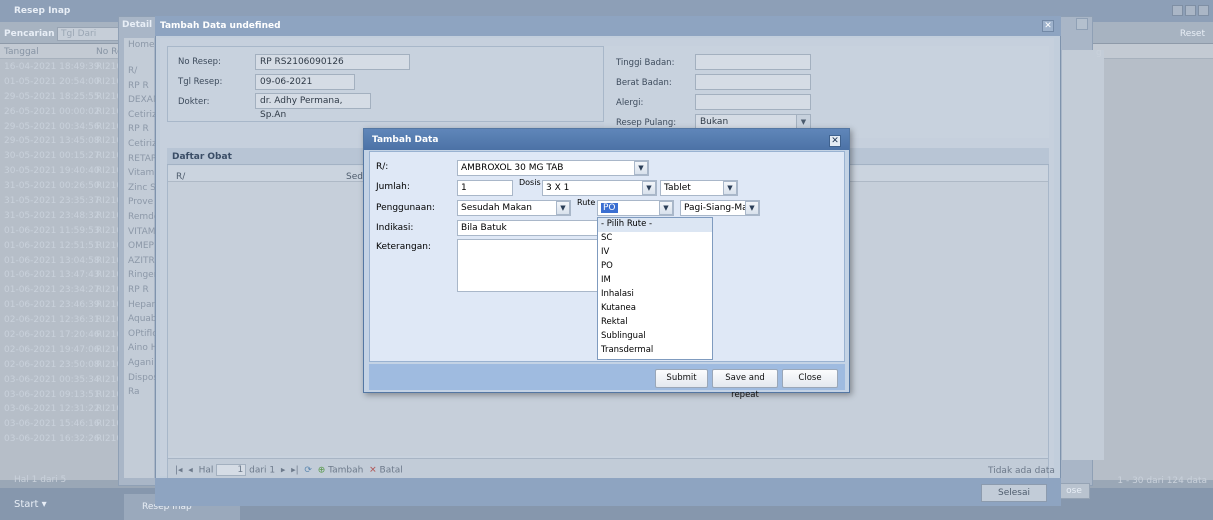 The width and height of the screenshot is (1213, 520). What do you see at coordinates (305, 82) in the screenshot?
I see `tgl-resep-field: 09-06-2021` at bounding box center [305, 82].